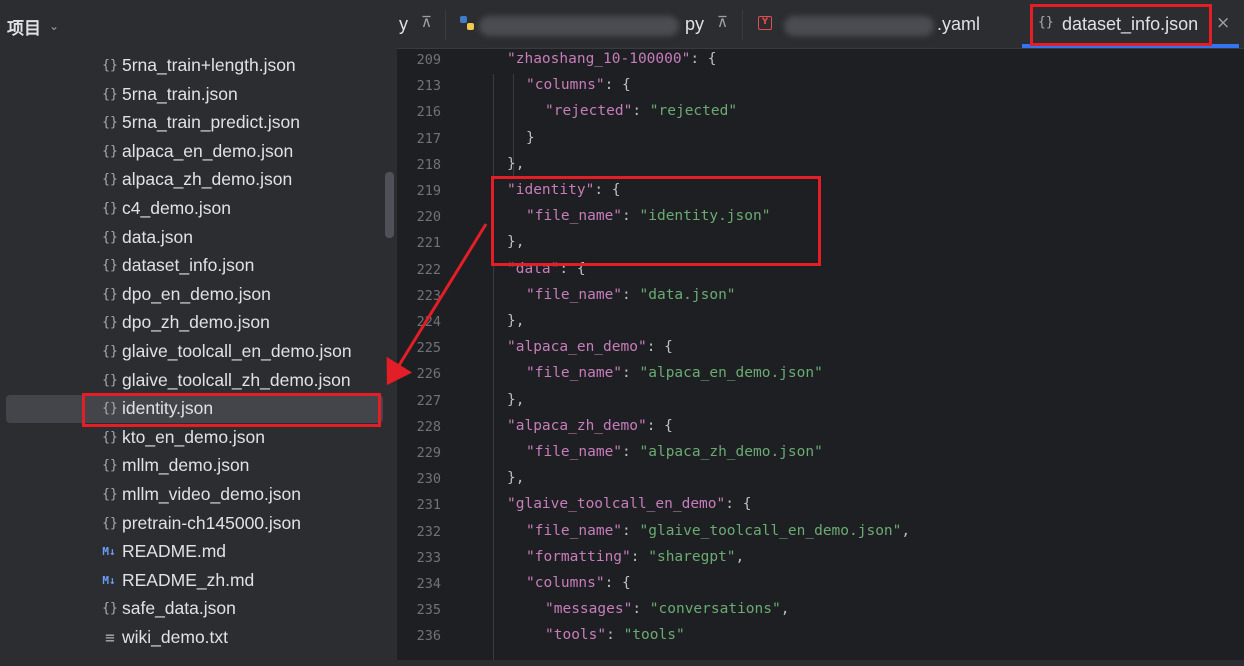  I want to click on code-line: 225 "alpaca_en_demo": {, so click(820, 349).